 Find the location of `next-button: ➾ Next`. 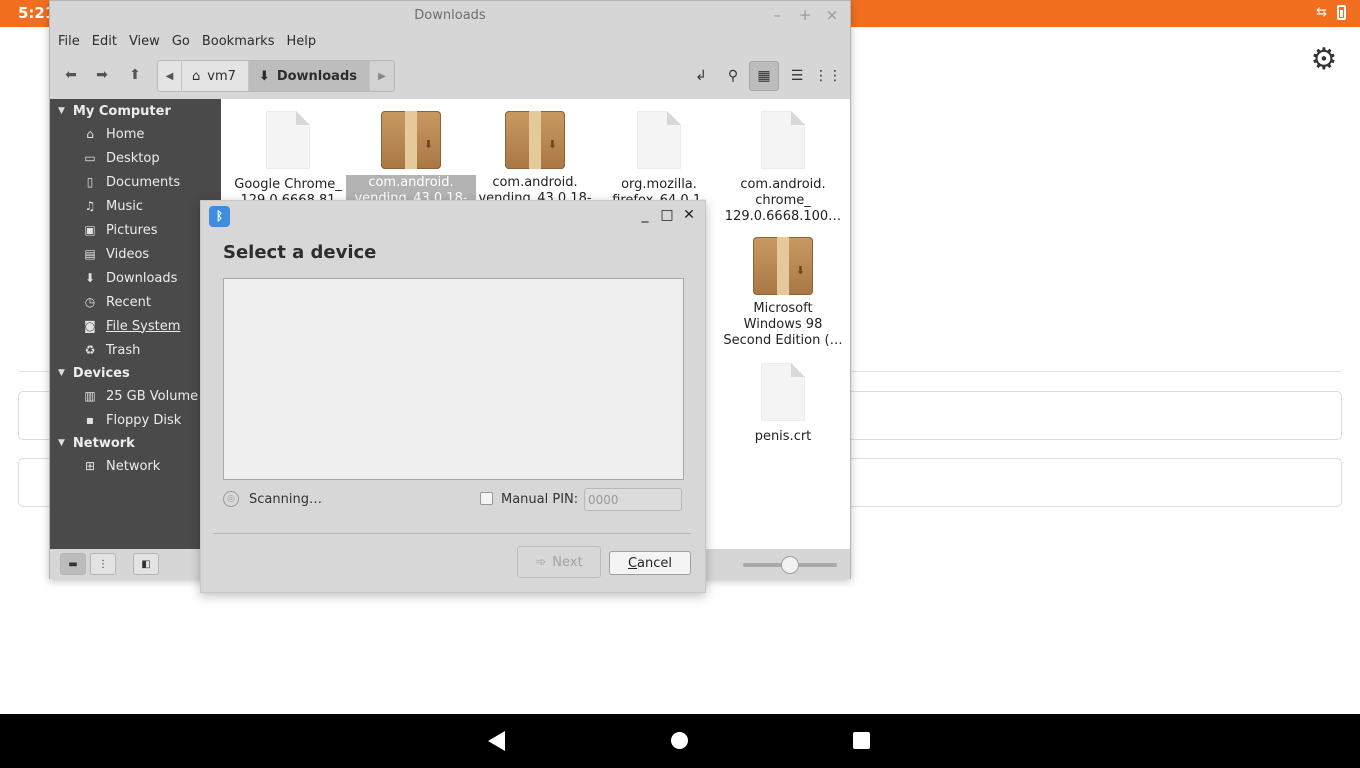

next-button: ➾ Next is located at coordinates (559, 562).